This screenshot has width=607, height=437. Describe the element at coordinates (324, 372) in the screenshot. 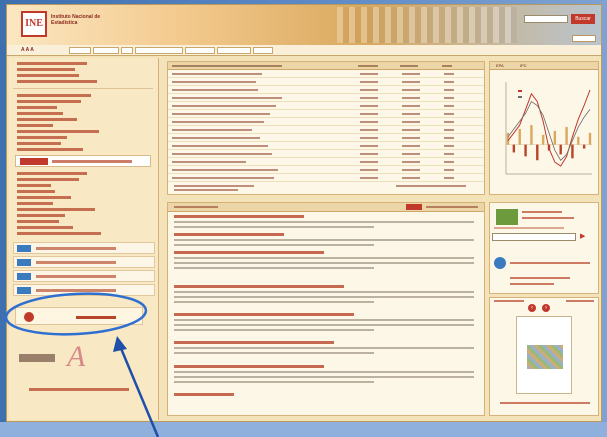

I see `news-text` at that location.